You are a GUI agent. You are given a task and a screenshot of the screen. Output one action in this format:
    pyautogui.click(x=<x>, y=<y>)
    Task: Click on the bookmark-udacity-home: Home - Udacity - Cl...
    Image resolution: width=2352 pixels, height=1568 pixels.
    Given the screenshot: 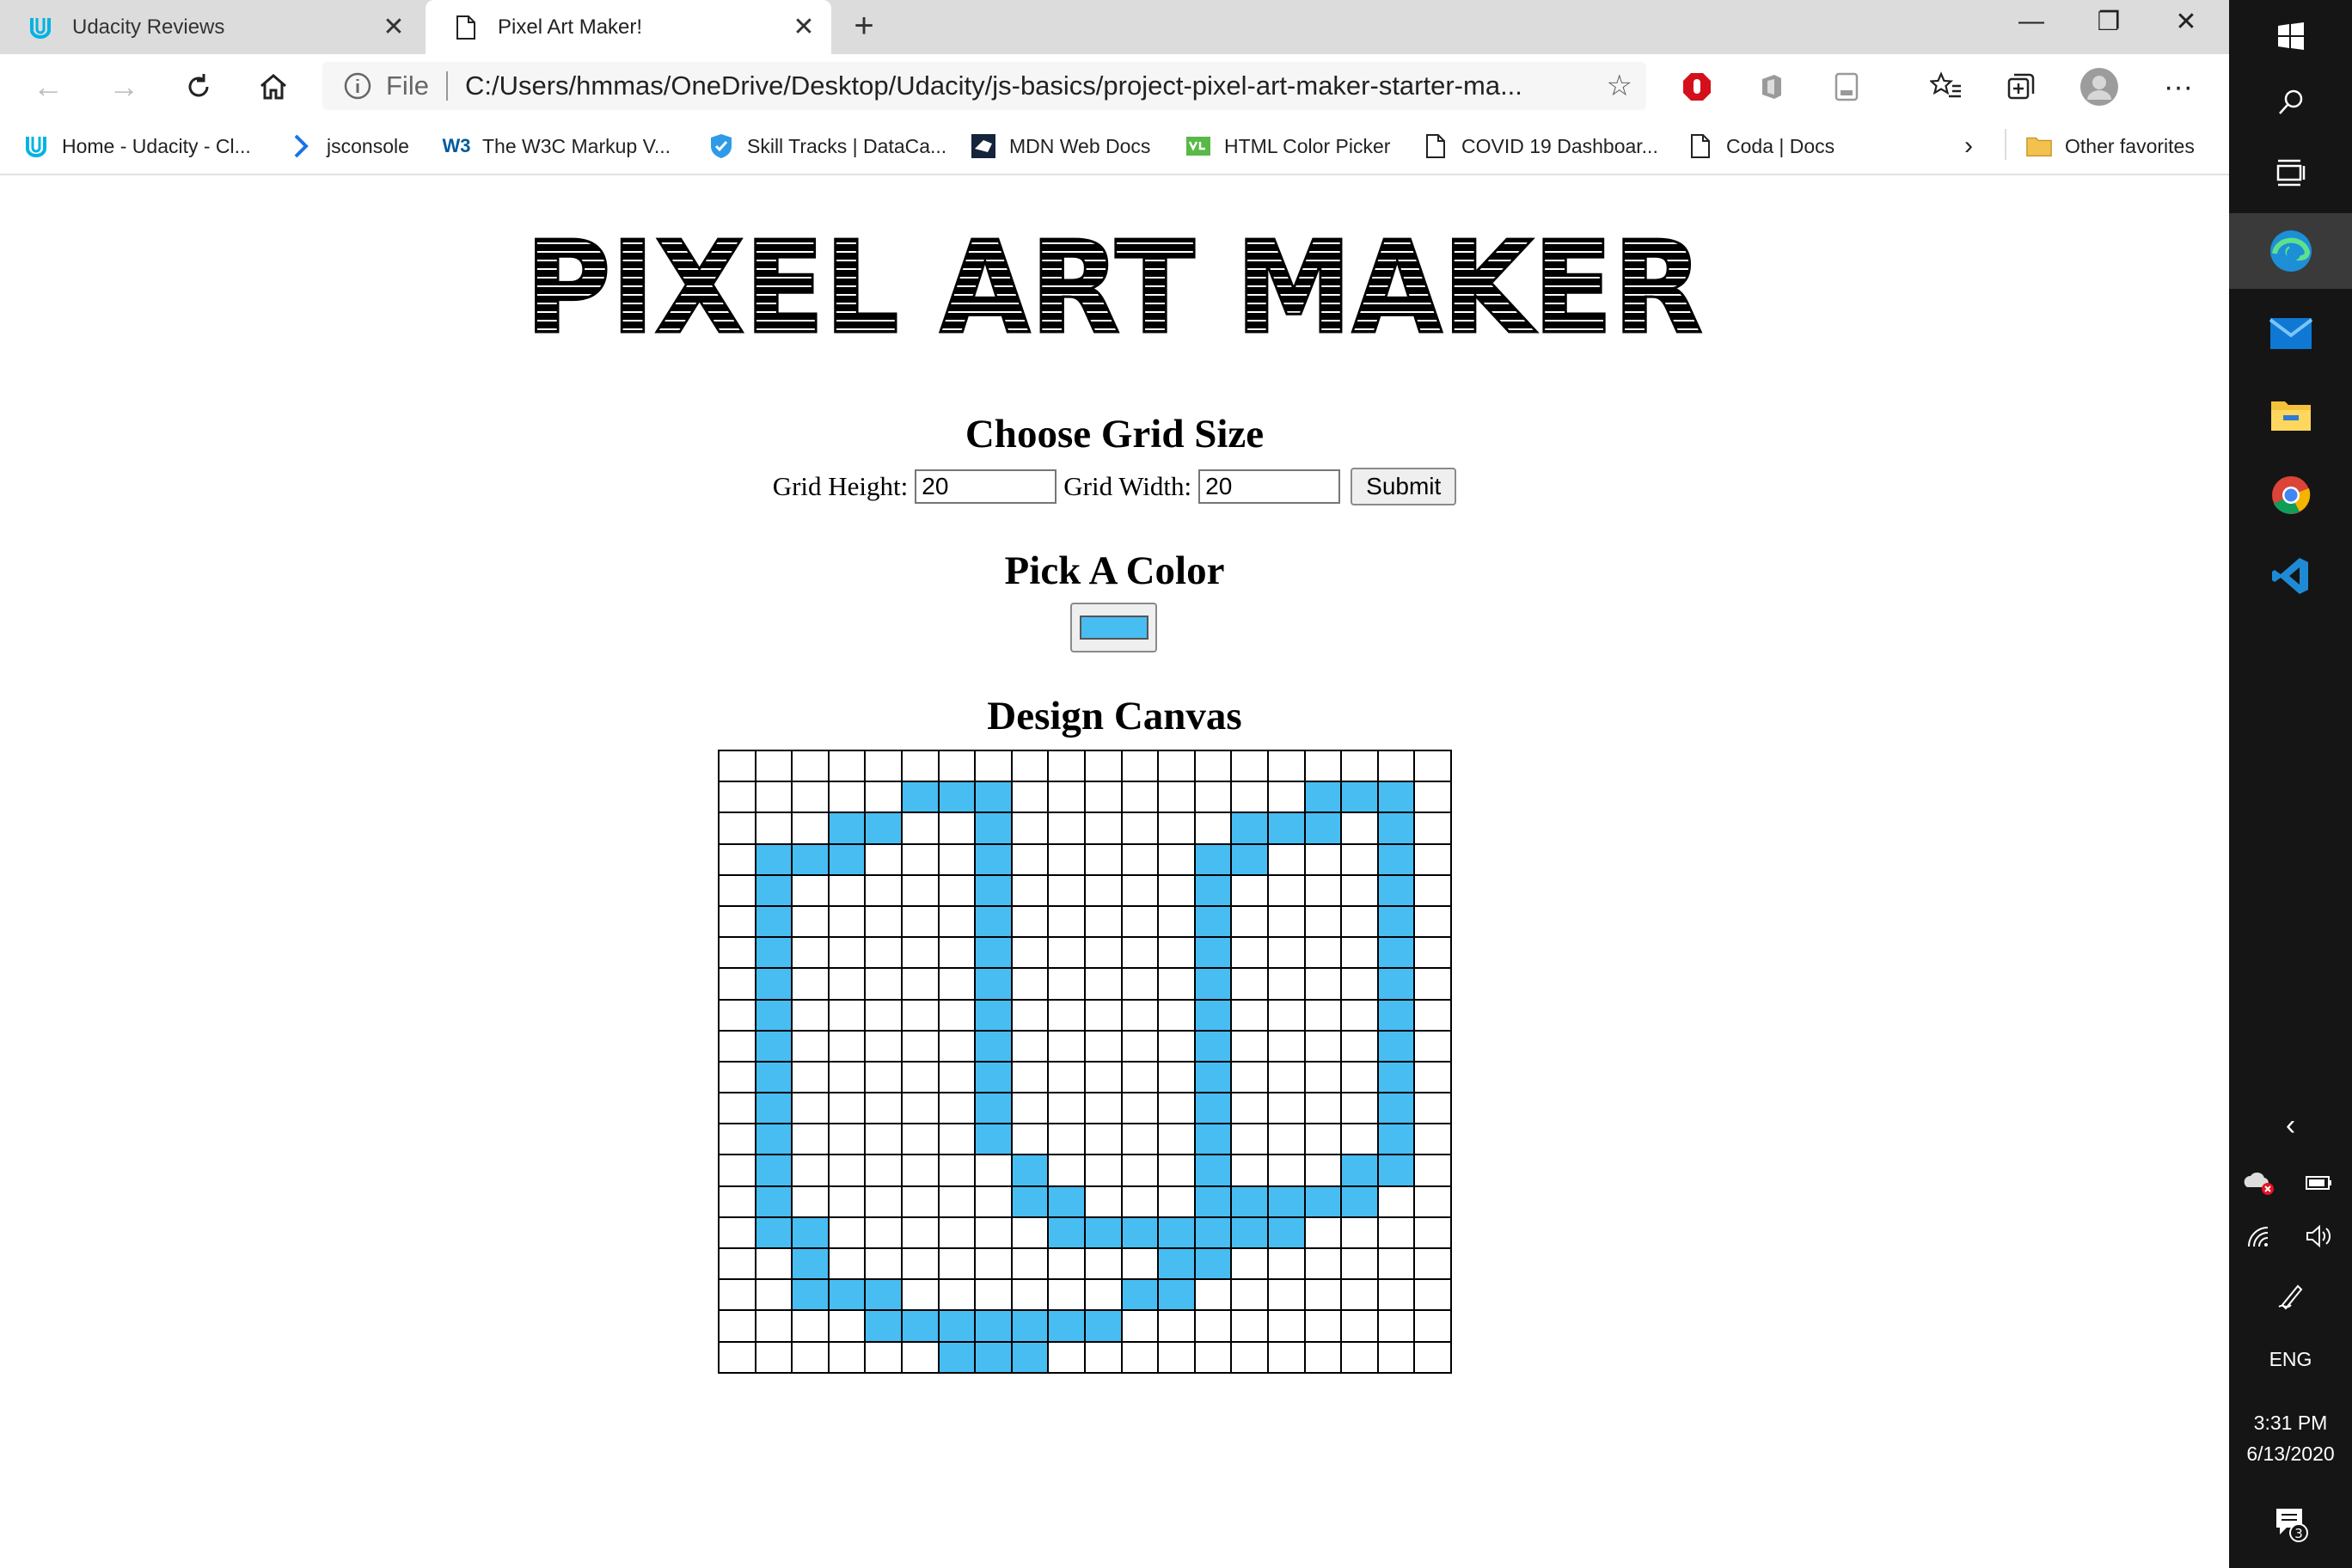 What is the action you would take?
    pyautogui.click(x=136, y=146)
    